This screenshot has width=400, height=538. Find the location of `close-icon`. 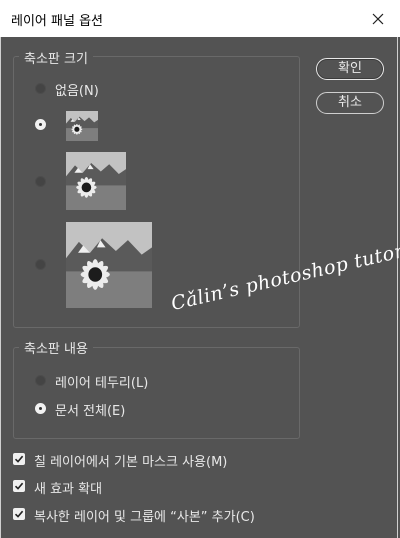

close-icon is located at coordinates (378, 18).